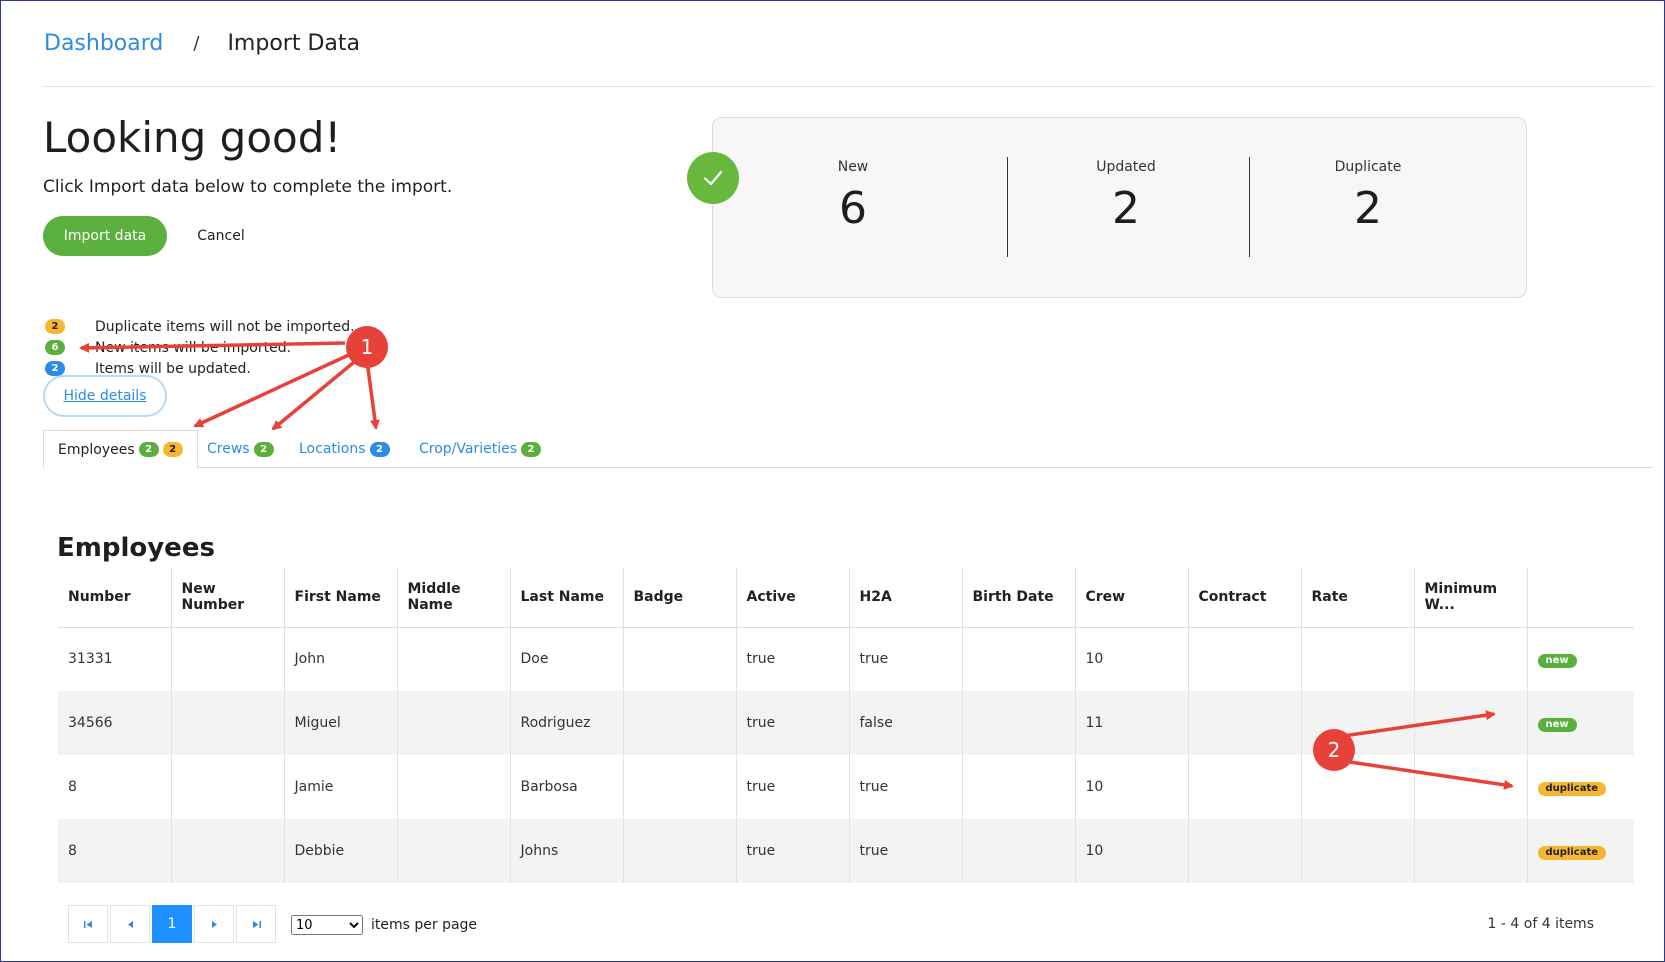  Describe the element at coordinates (228, 449) in the screenshot. I see `tab-label: Crews` at that location.